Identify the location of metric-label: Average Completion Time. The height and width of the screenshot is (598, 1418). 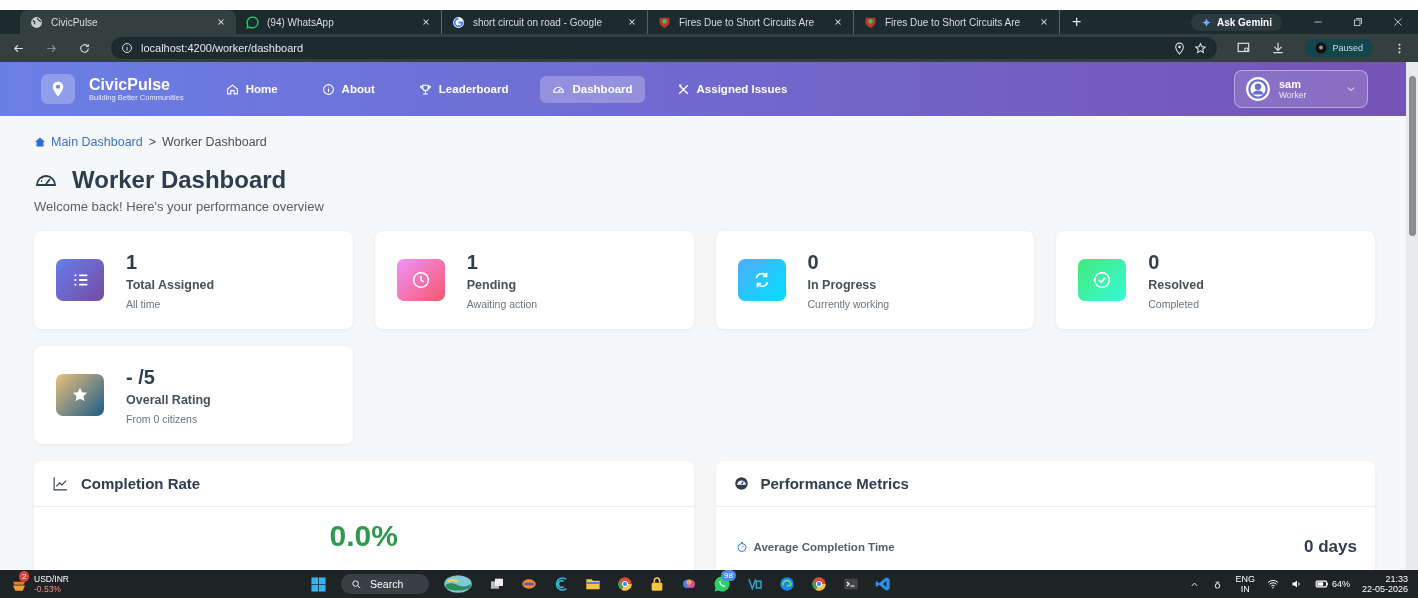
(824, 547).